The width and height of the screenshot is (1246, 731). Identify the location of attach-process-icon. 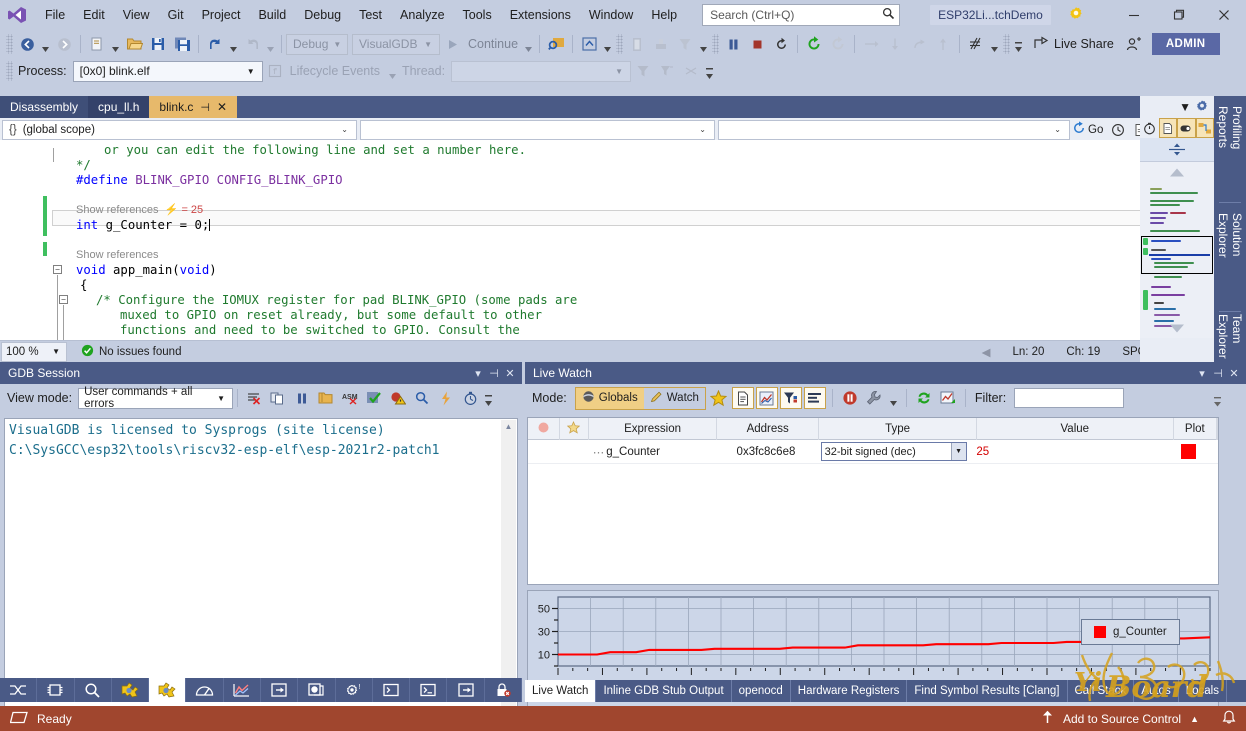
(556, 44).